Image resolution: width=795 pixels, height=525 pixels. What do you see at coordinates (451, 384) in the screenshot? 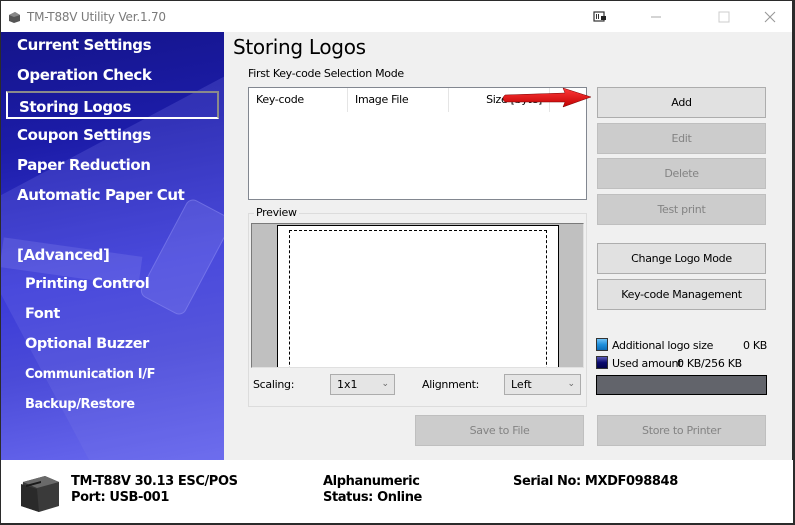
I see `alignment-label: Alignment:` at bounding box center [451, 384].